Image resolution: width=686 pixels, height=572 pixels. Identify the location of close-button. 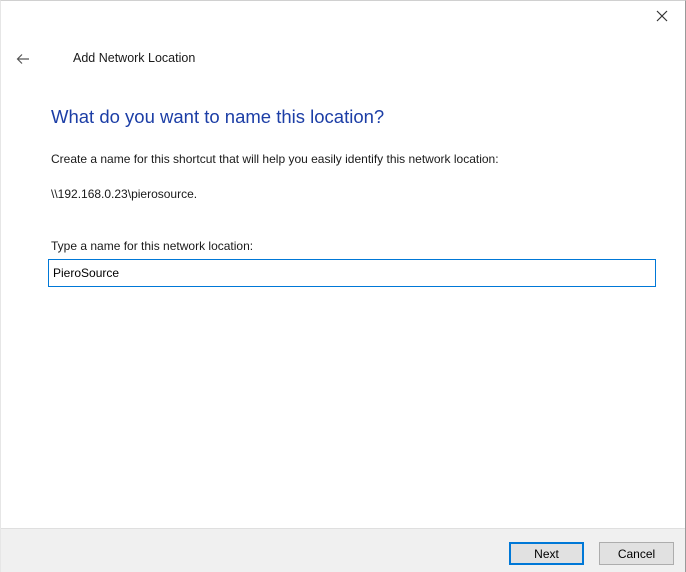
(662, 16).